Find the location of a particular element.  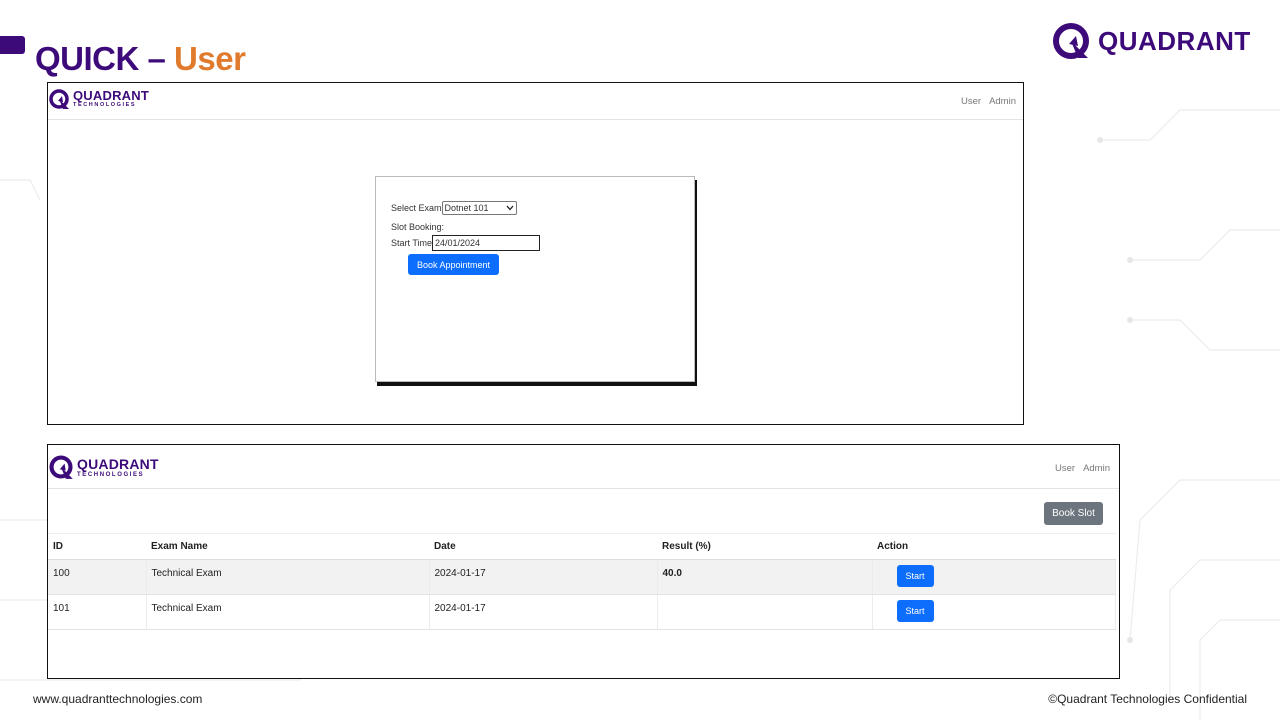

cell-result: 40.0 is located at coordinates (765, 577).